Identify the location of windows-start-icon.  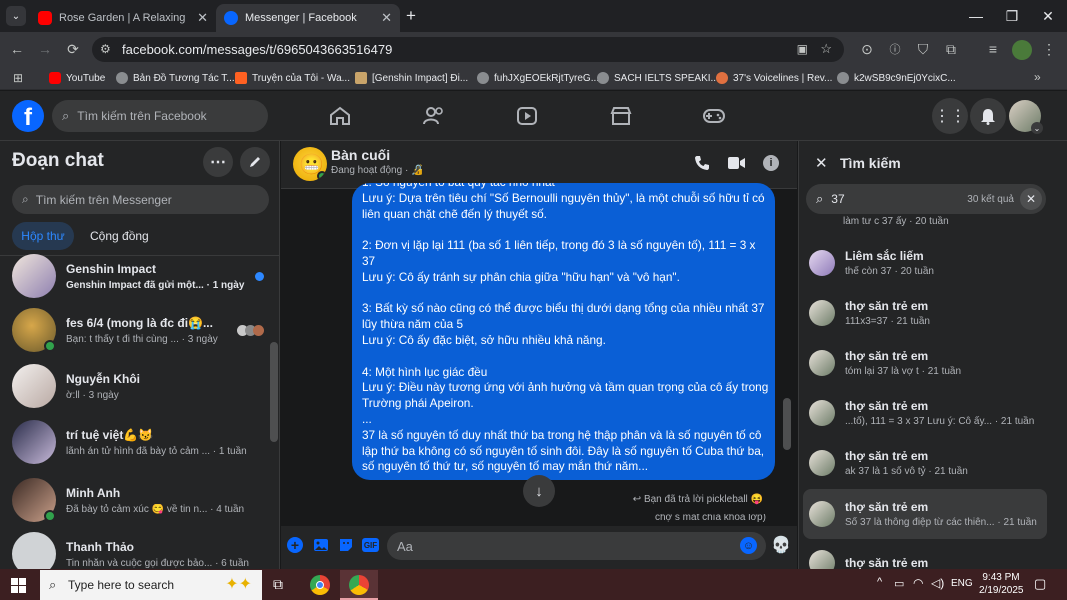
(18, 585).